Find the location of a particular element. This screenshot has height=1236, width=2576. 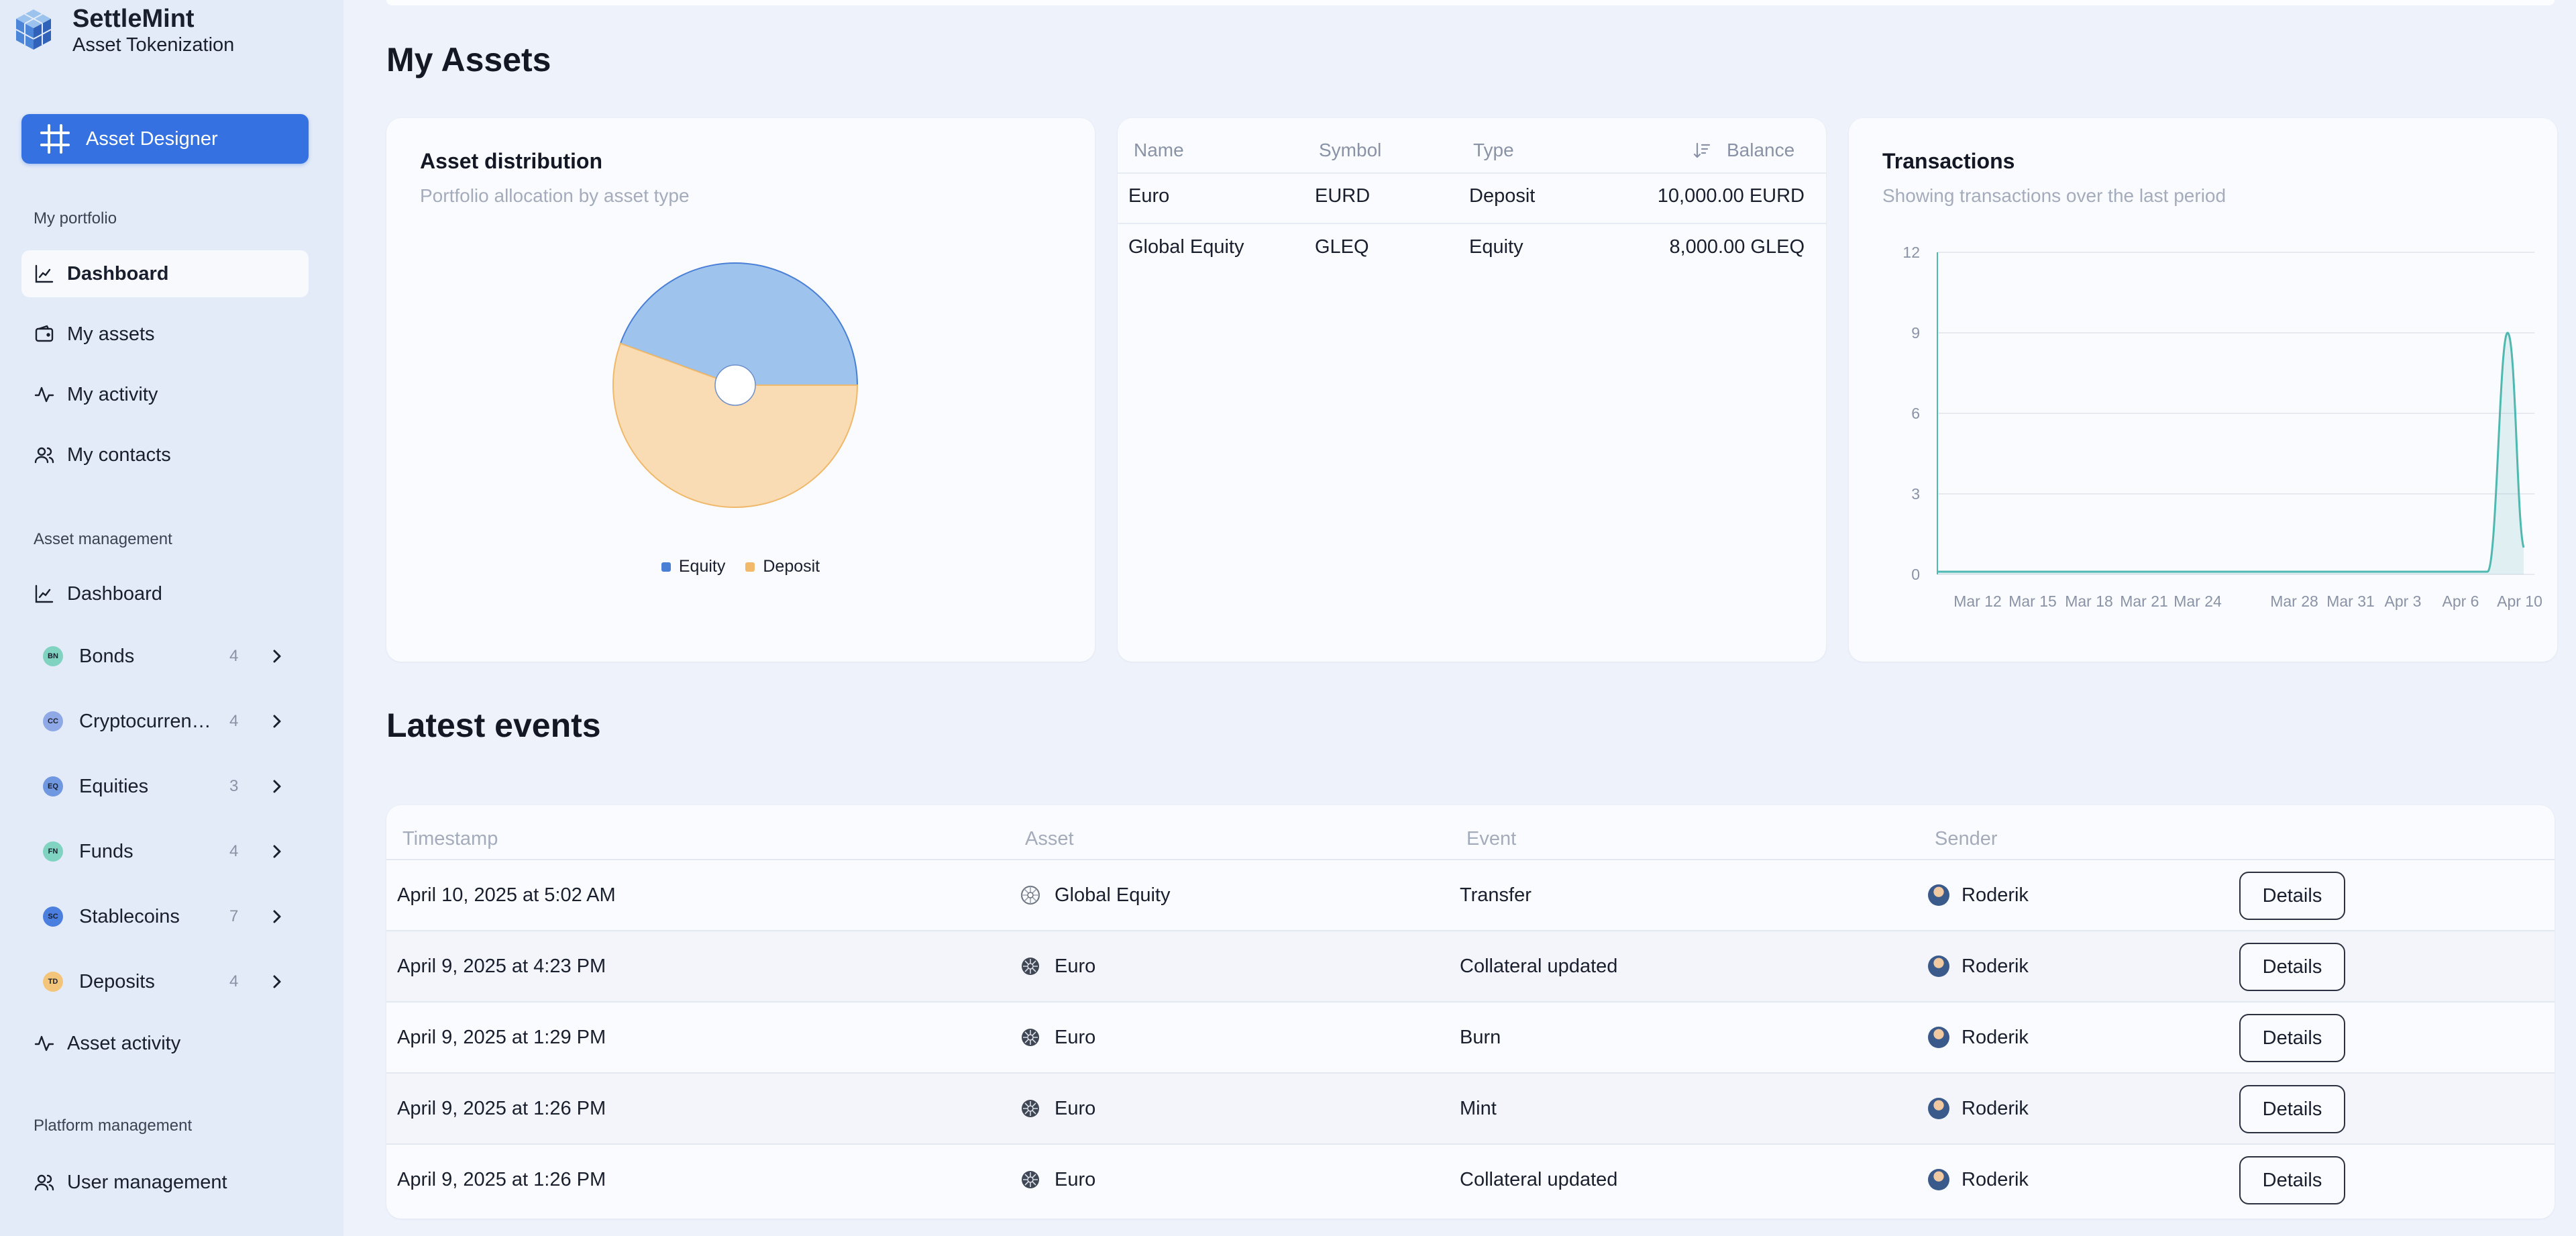

nav-my-contacts: My contacts is located at coordinates (165, 454).